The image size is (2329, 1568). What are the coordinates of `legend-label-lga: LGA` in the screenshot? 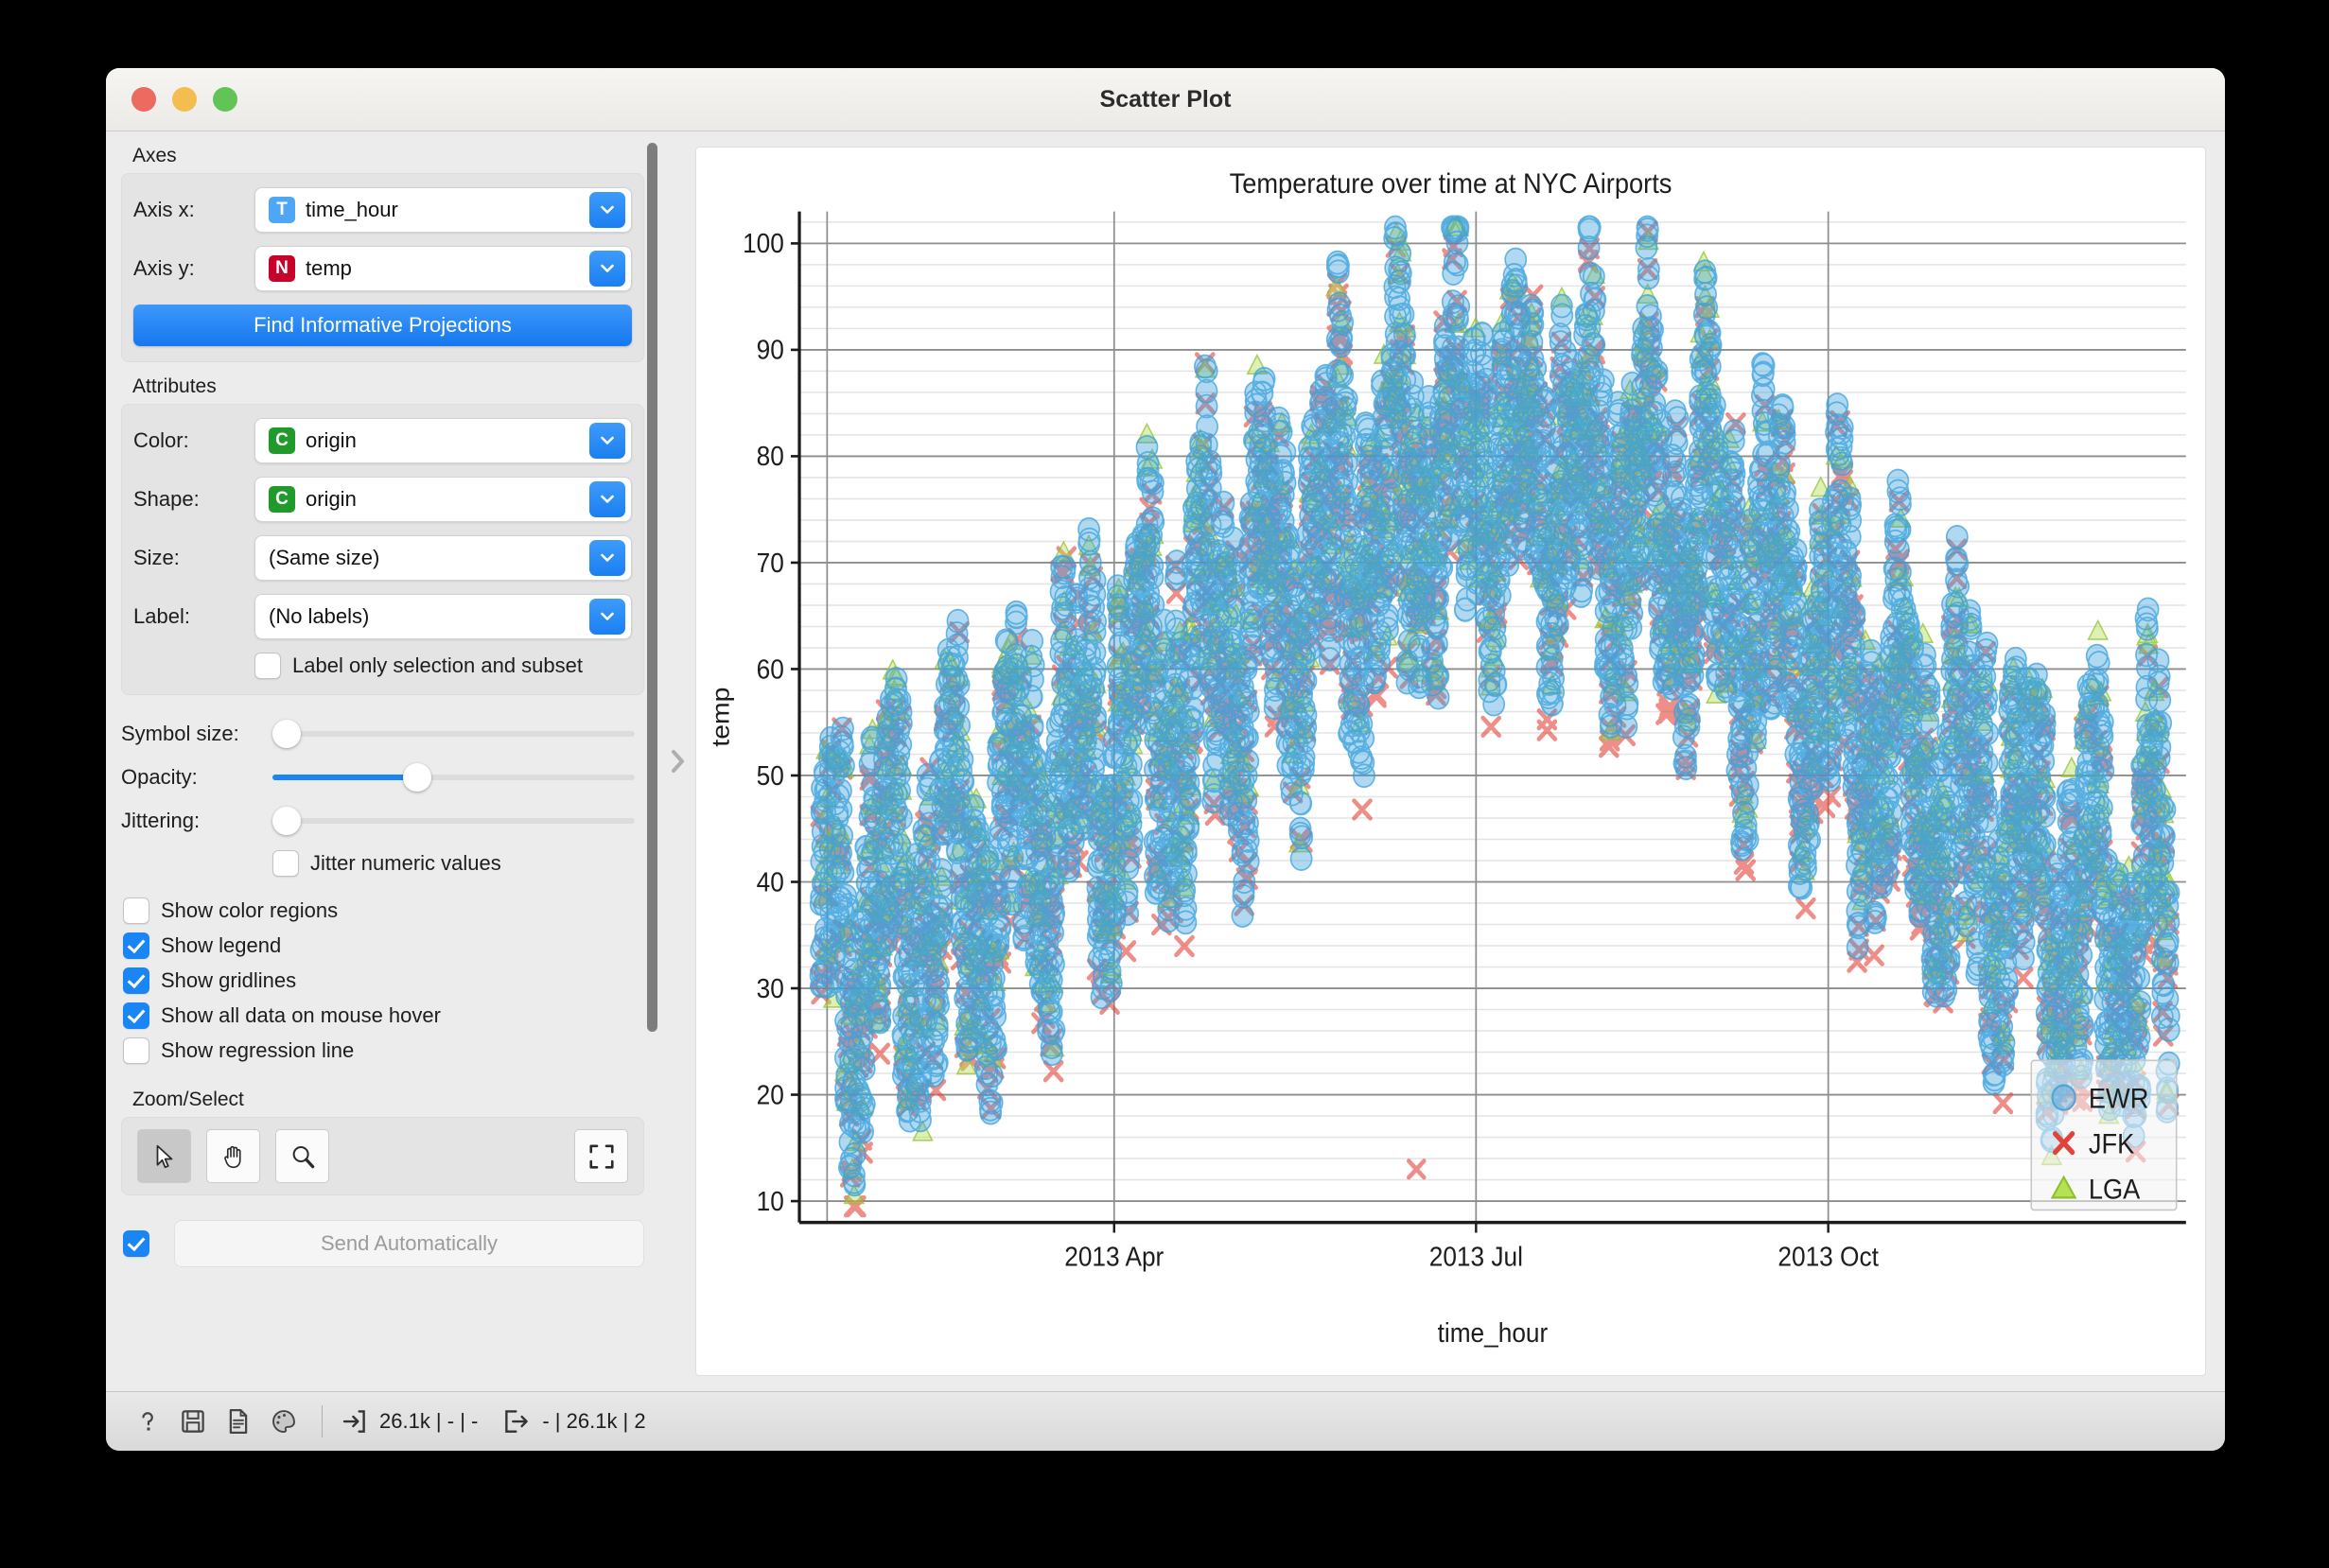 It's located at (2115, 1190).